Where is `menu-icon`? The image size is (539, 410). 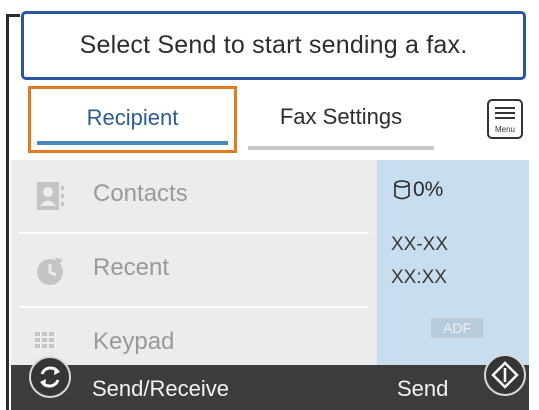
menu-icon is located at coordinates (505, 114).